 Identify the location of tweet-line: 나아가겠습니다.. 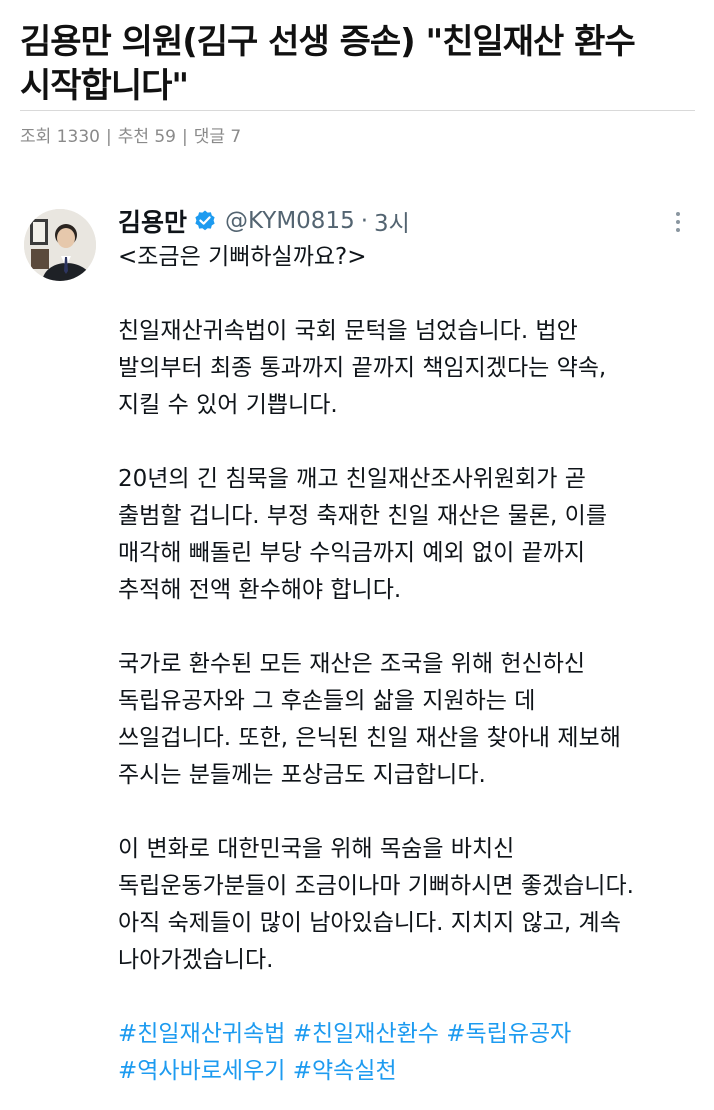
(196, 960).